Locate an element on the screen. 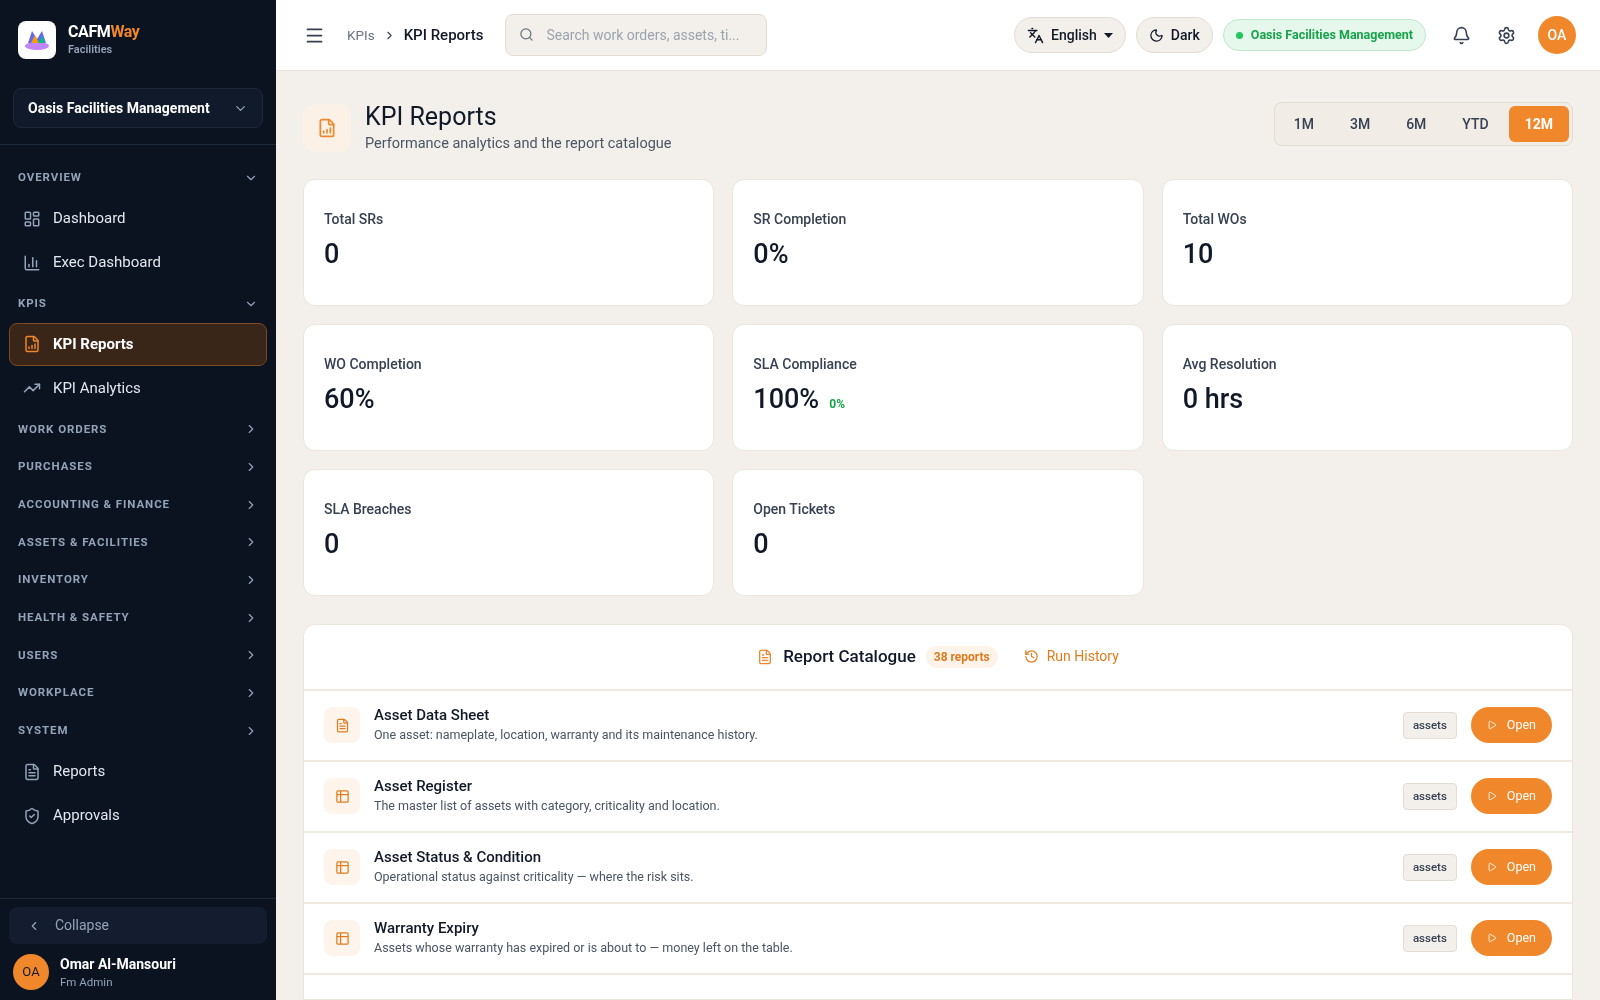 This screenshot has height=1000, width=1600. nav-section-header: WORK ORDERS is located at coordinates (138, 429).